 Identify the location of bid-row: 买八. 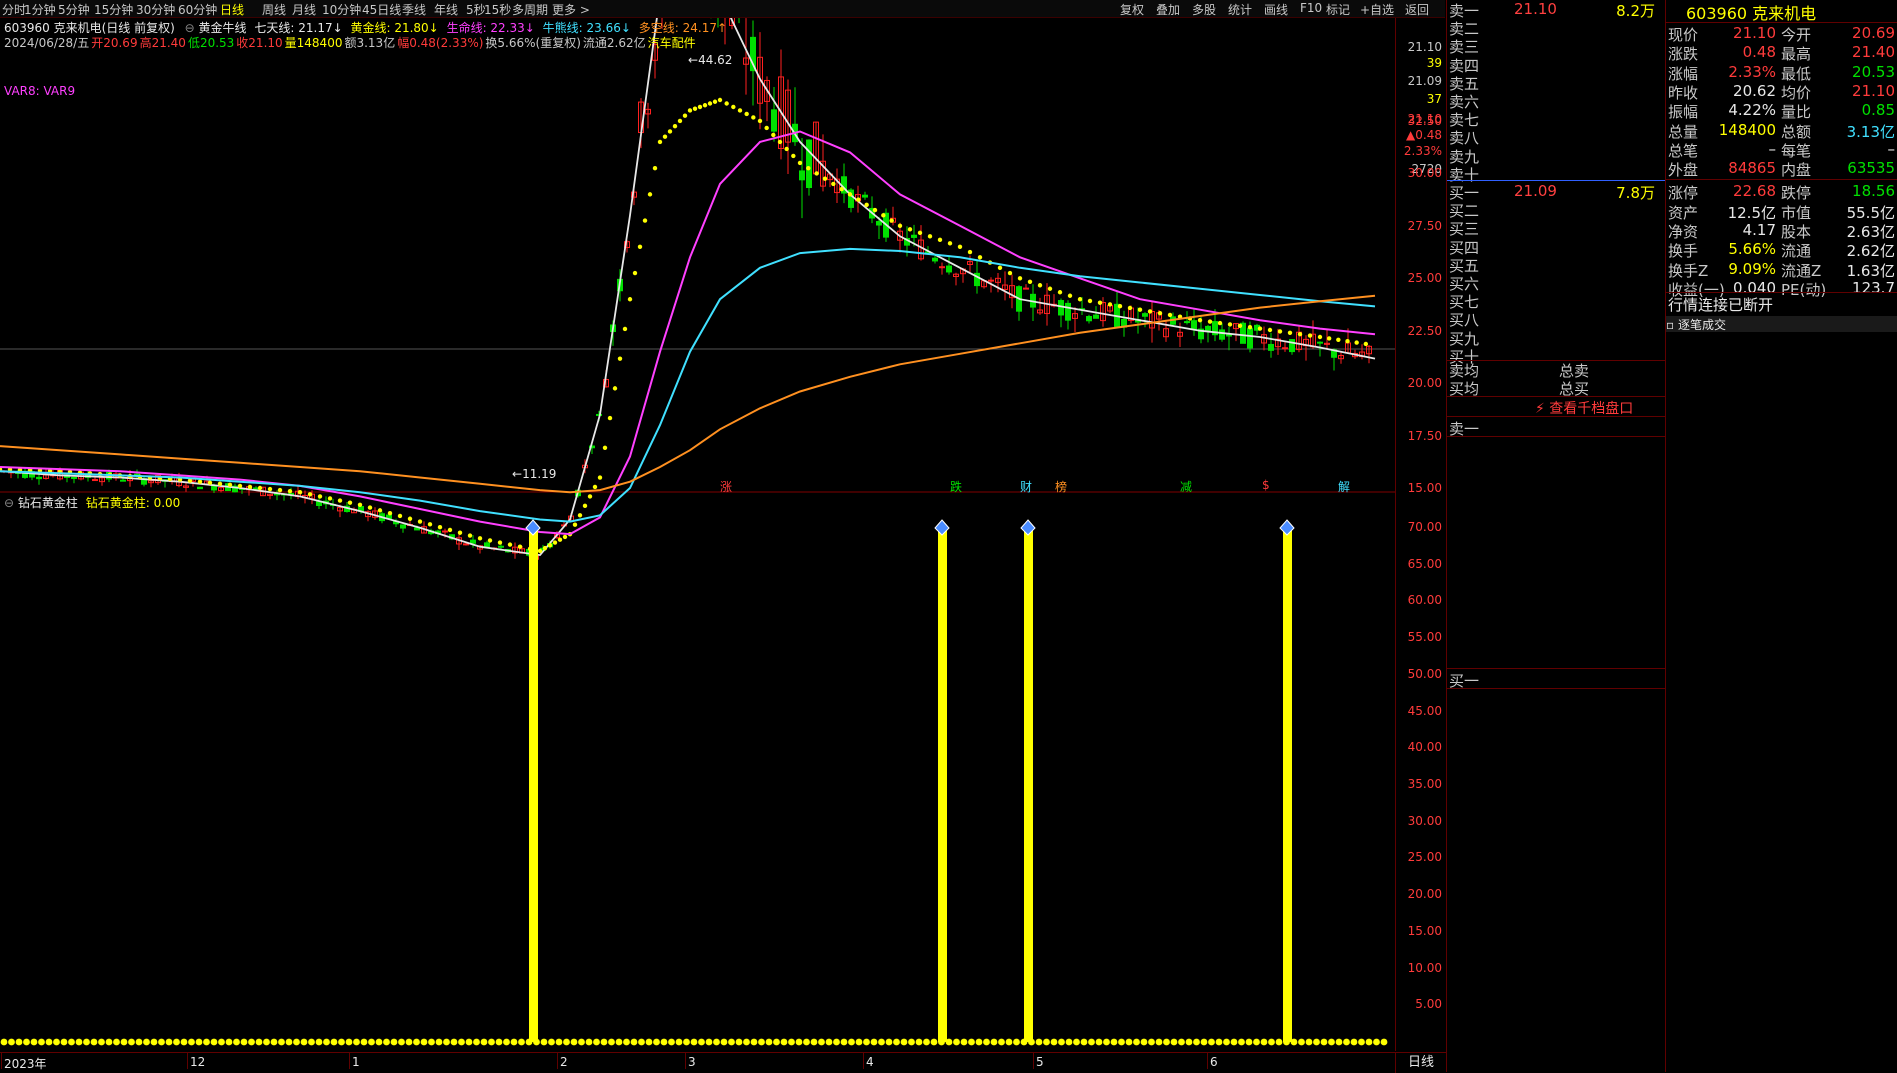
(1556, 319).